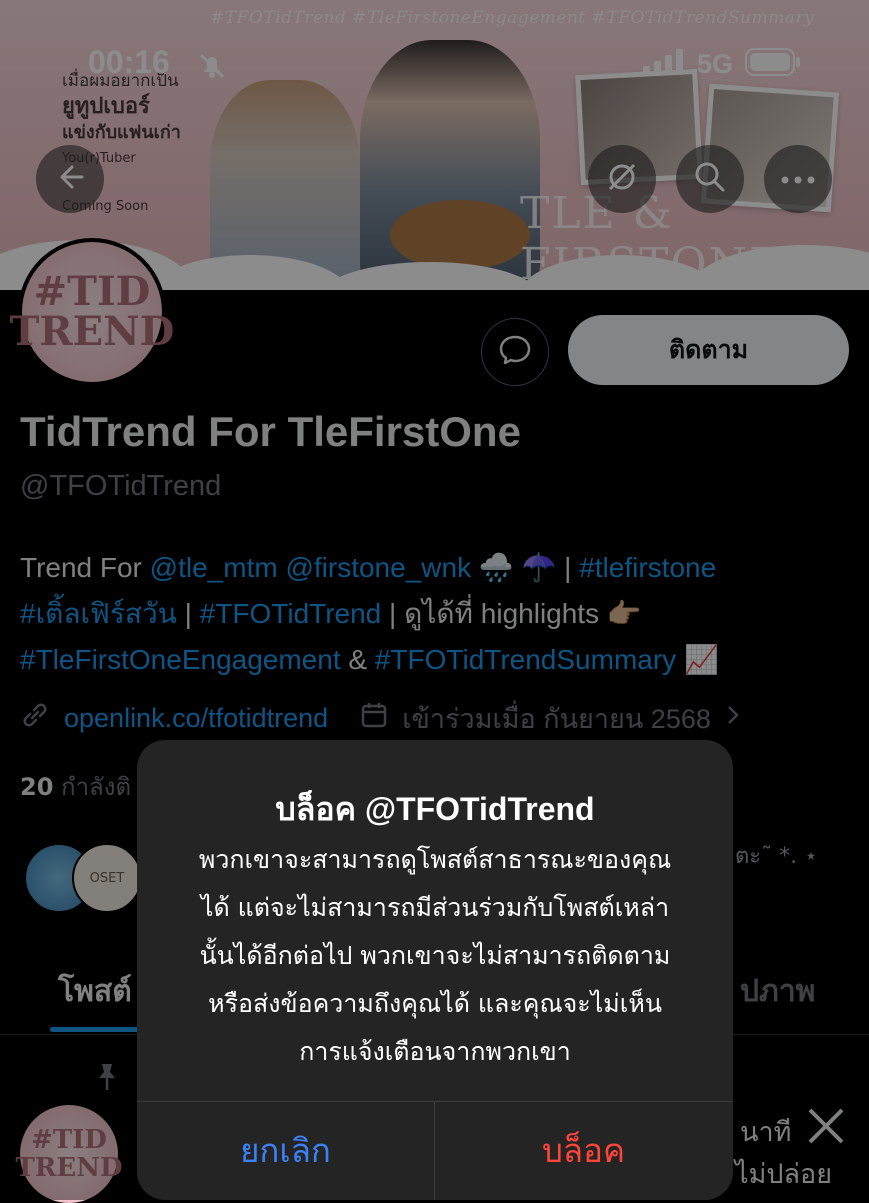 This screenshot has height=1203, width=869. I want to click on cancel-button: ยกเลิก, so click(285, 1150).